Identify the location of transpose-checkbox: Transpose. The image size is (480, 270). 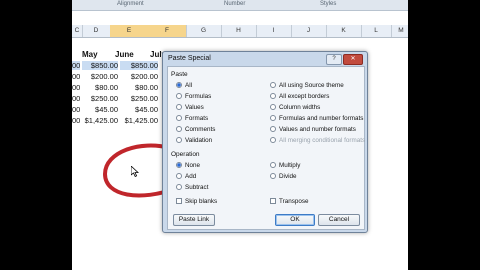
(289, 201).